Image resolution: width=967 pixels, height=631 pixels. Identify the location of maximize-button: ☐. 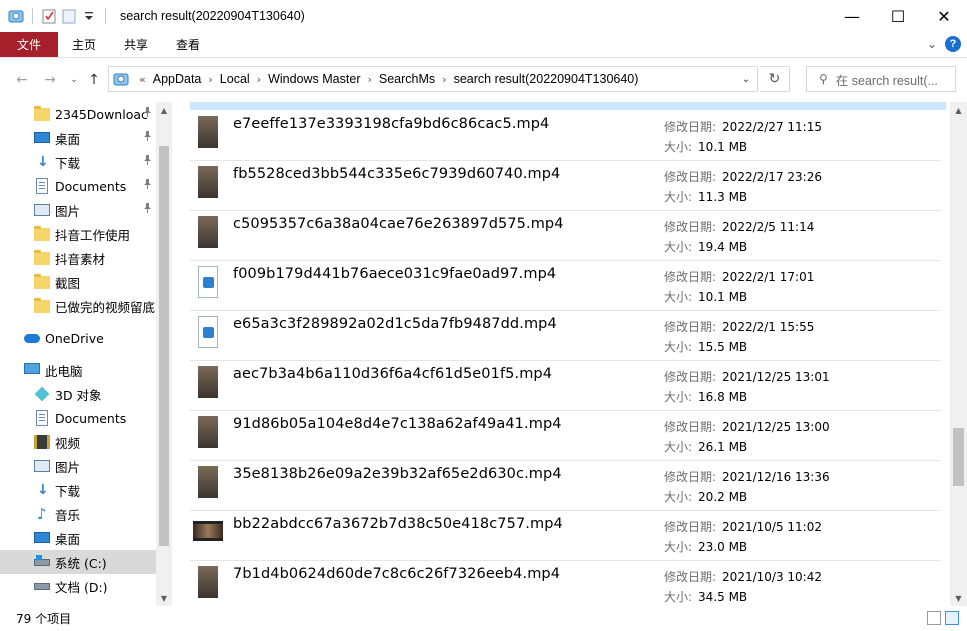
(898, 16).